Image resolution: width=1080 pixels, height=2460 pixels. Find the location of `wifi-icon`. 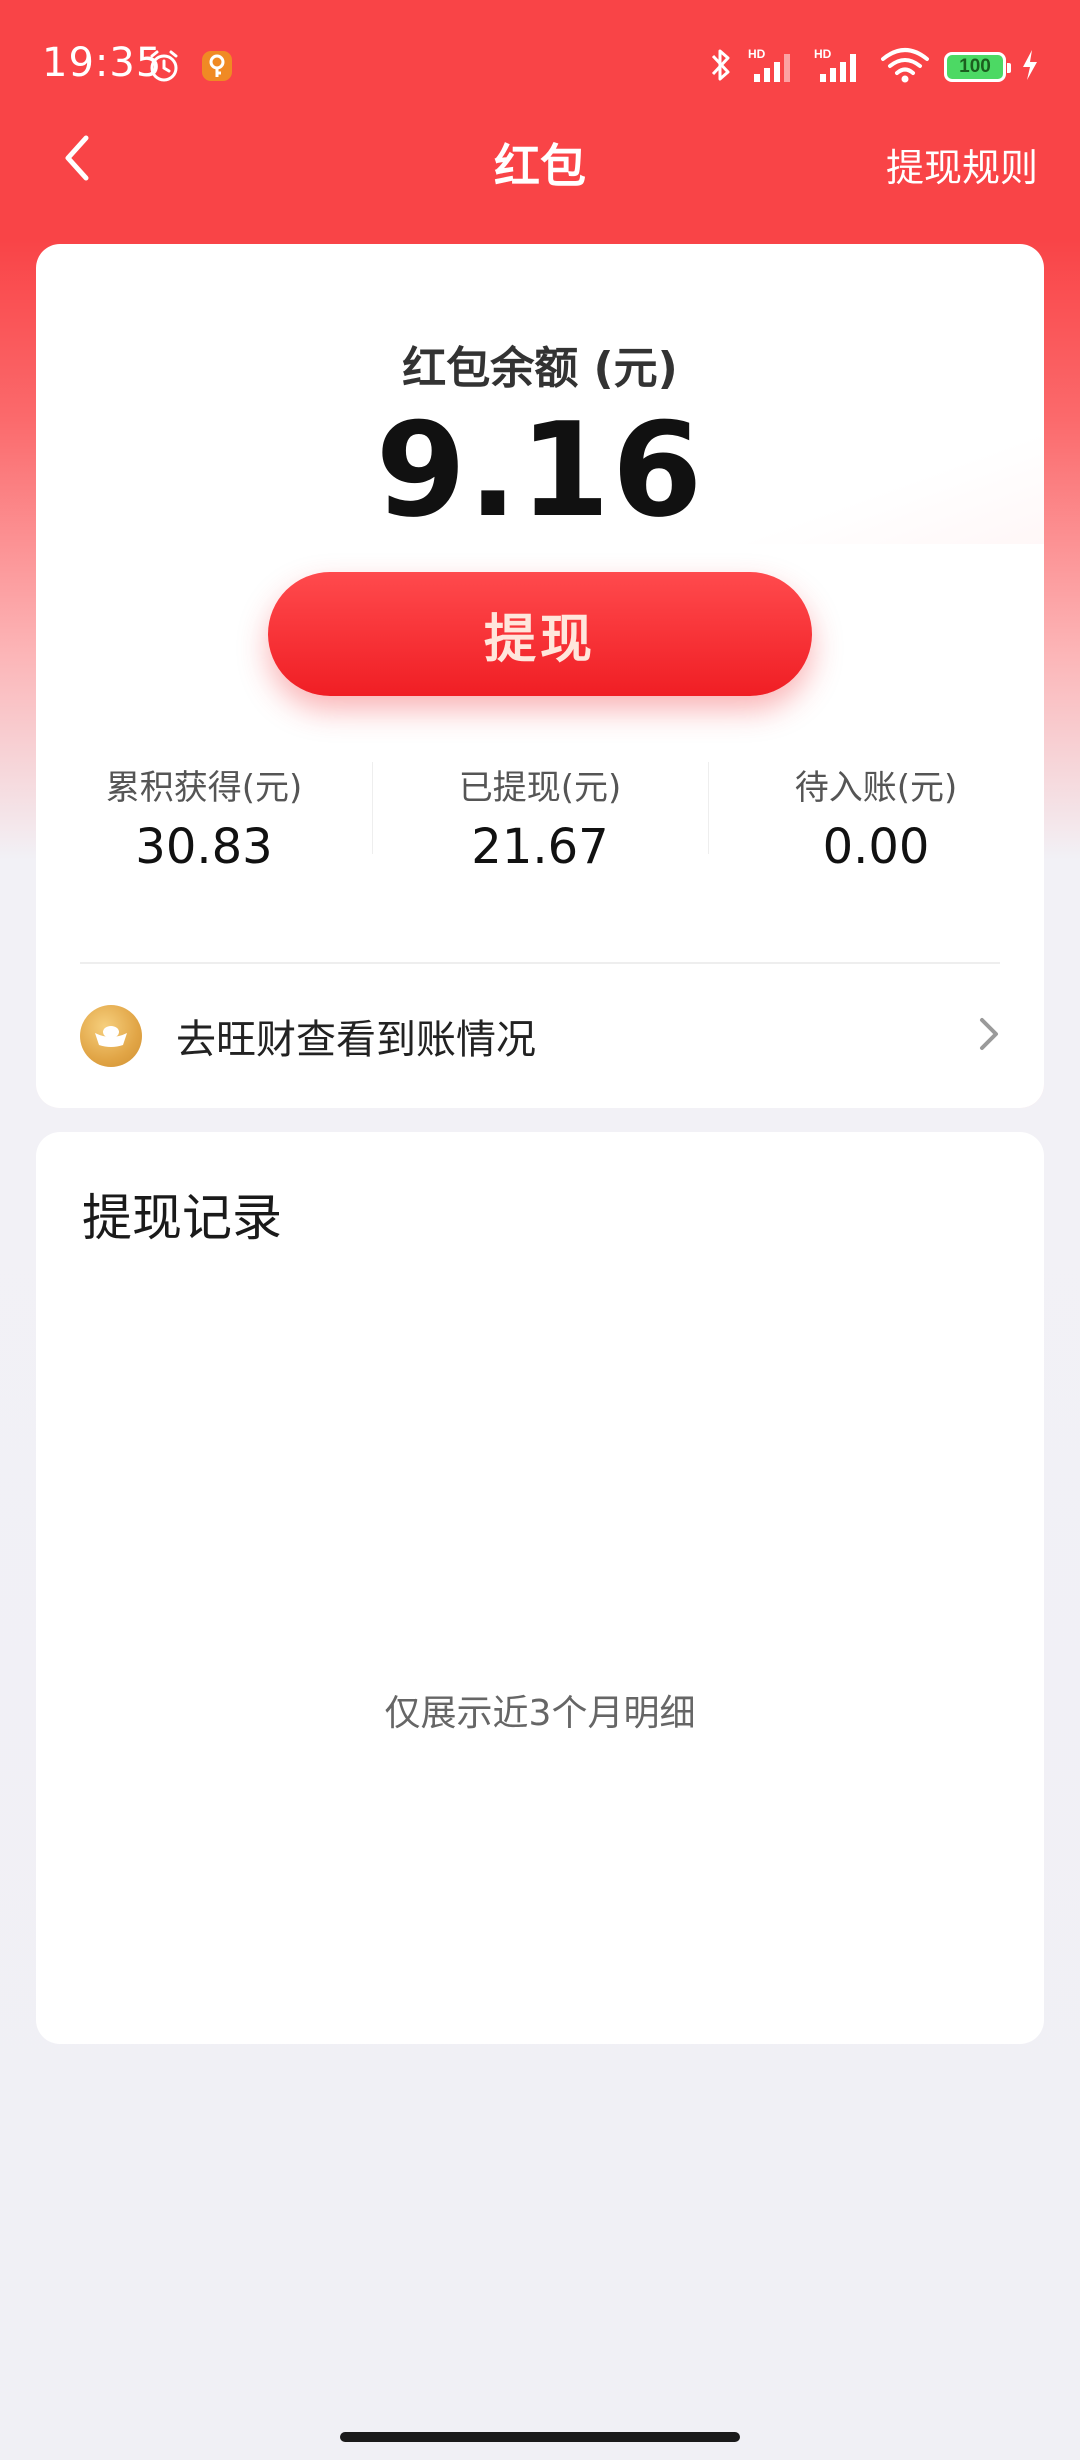

wifi-icon is located at coordinates (905, 67).